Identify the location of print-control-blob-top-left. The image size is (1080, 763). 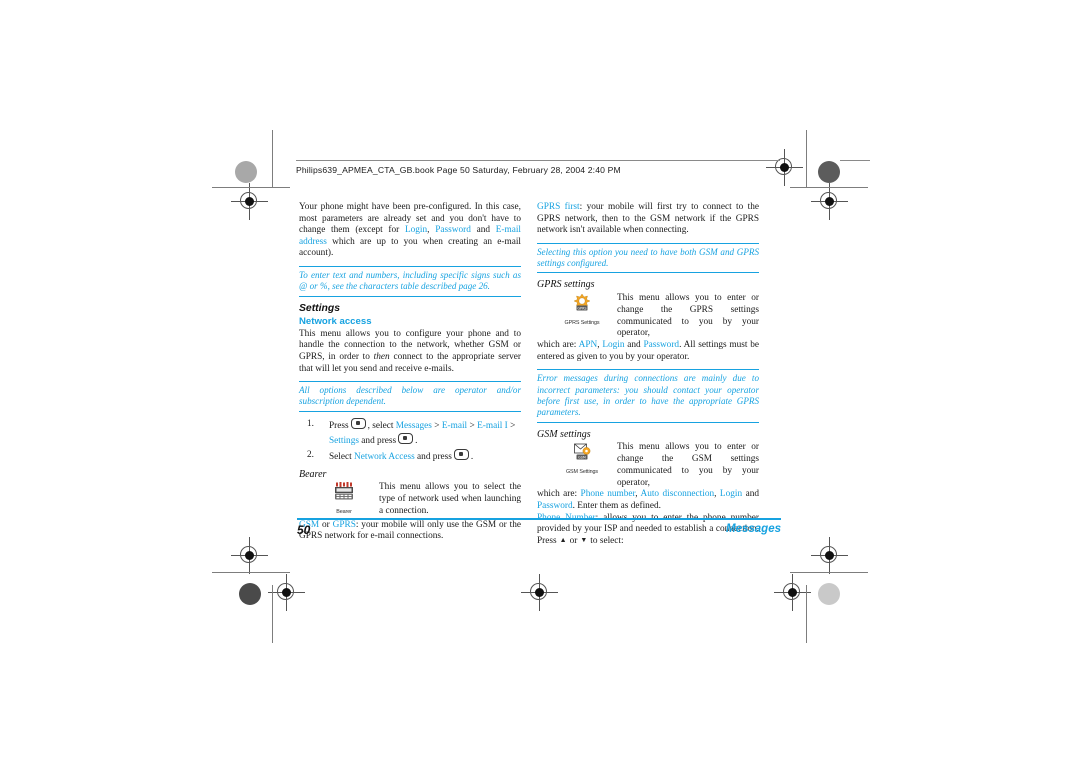
(246, 172).